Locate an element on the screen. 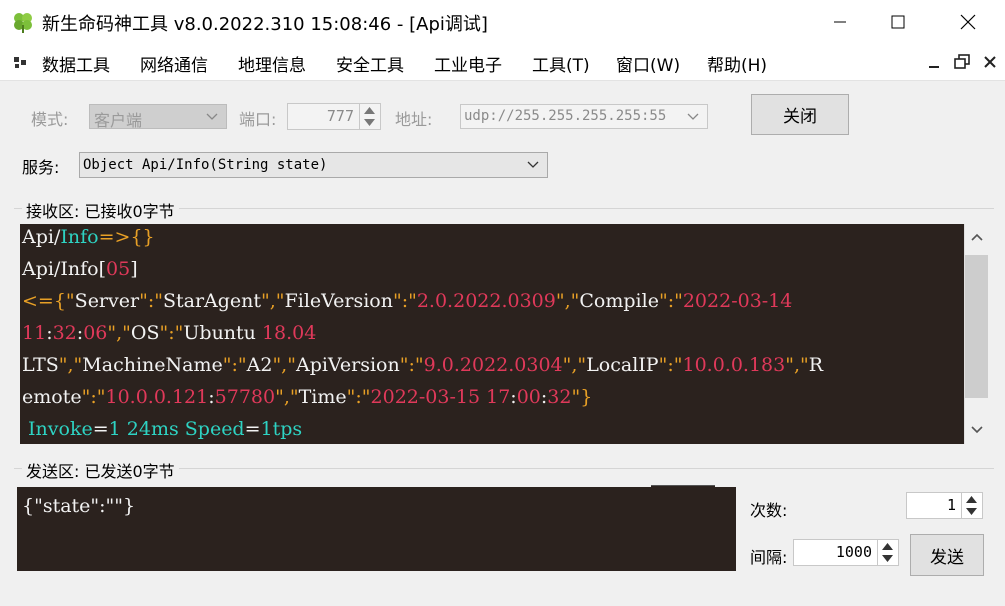 This screenshot has height=606, width=1005. menu-item-window: 窗口(W) is located at coordinates (648, 63).